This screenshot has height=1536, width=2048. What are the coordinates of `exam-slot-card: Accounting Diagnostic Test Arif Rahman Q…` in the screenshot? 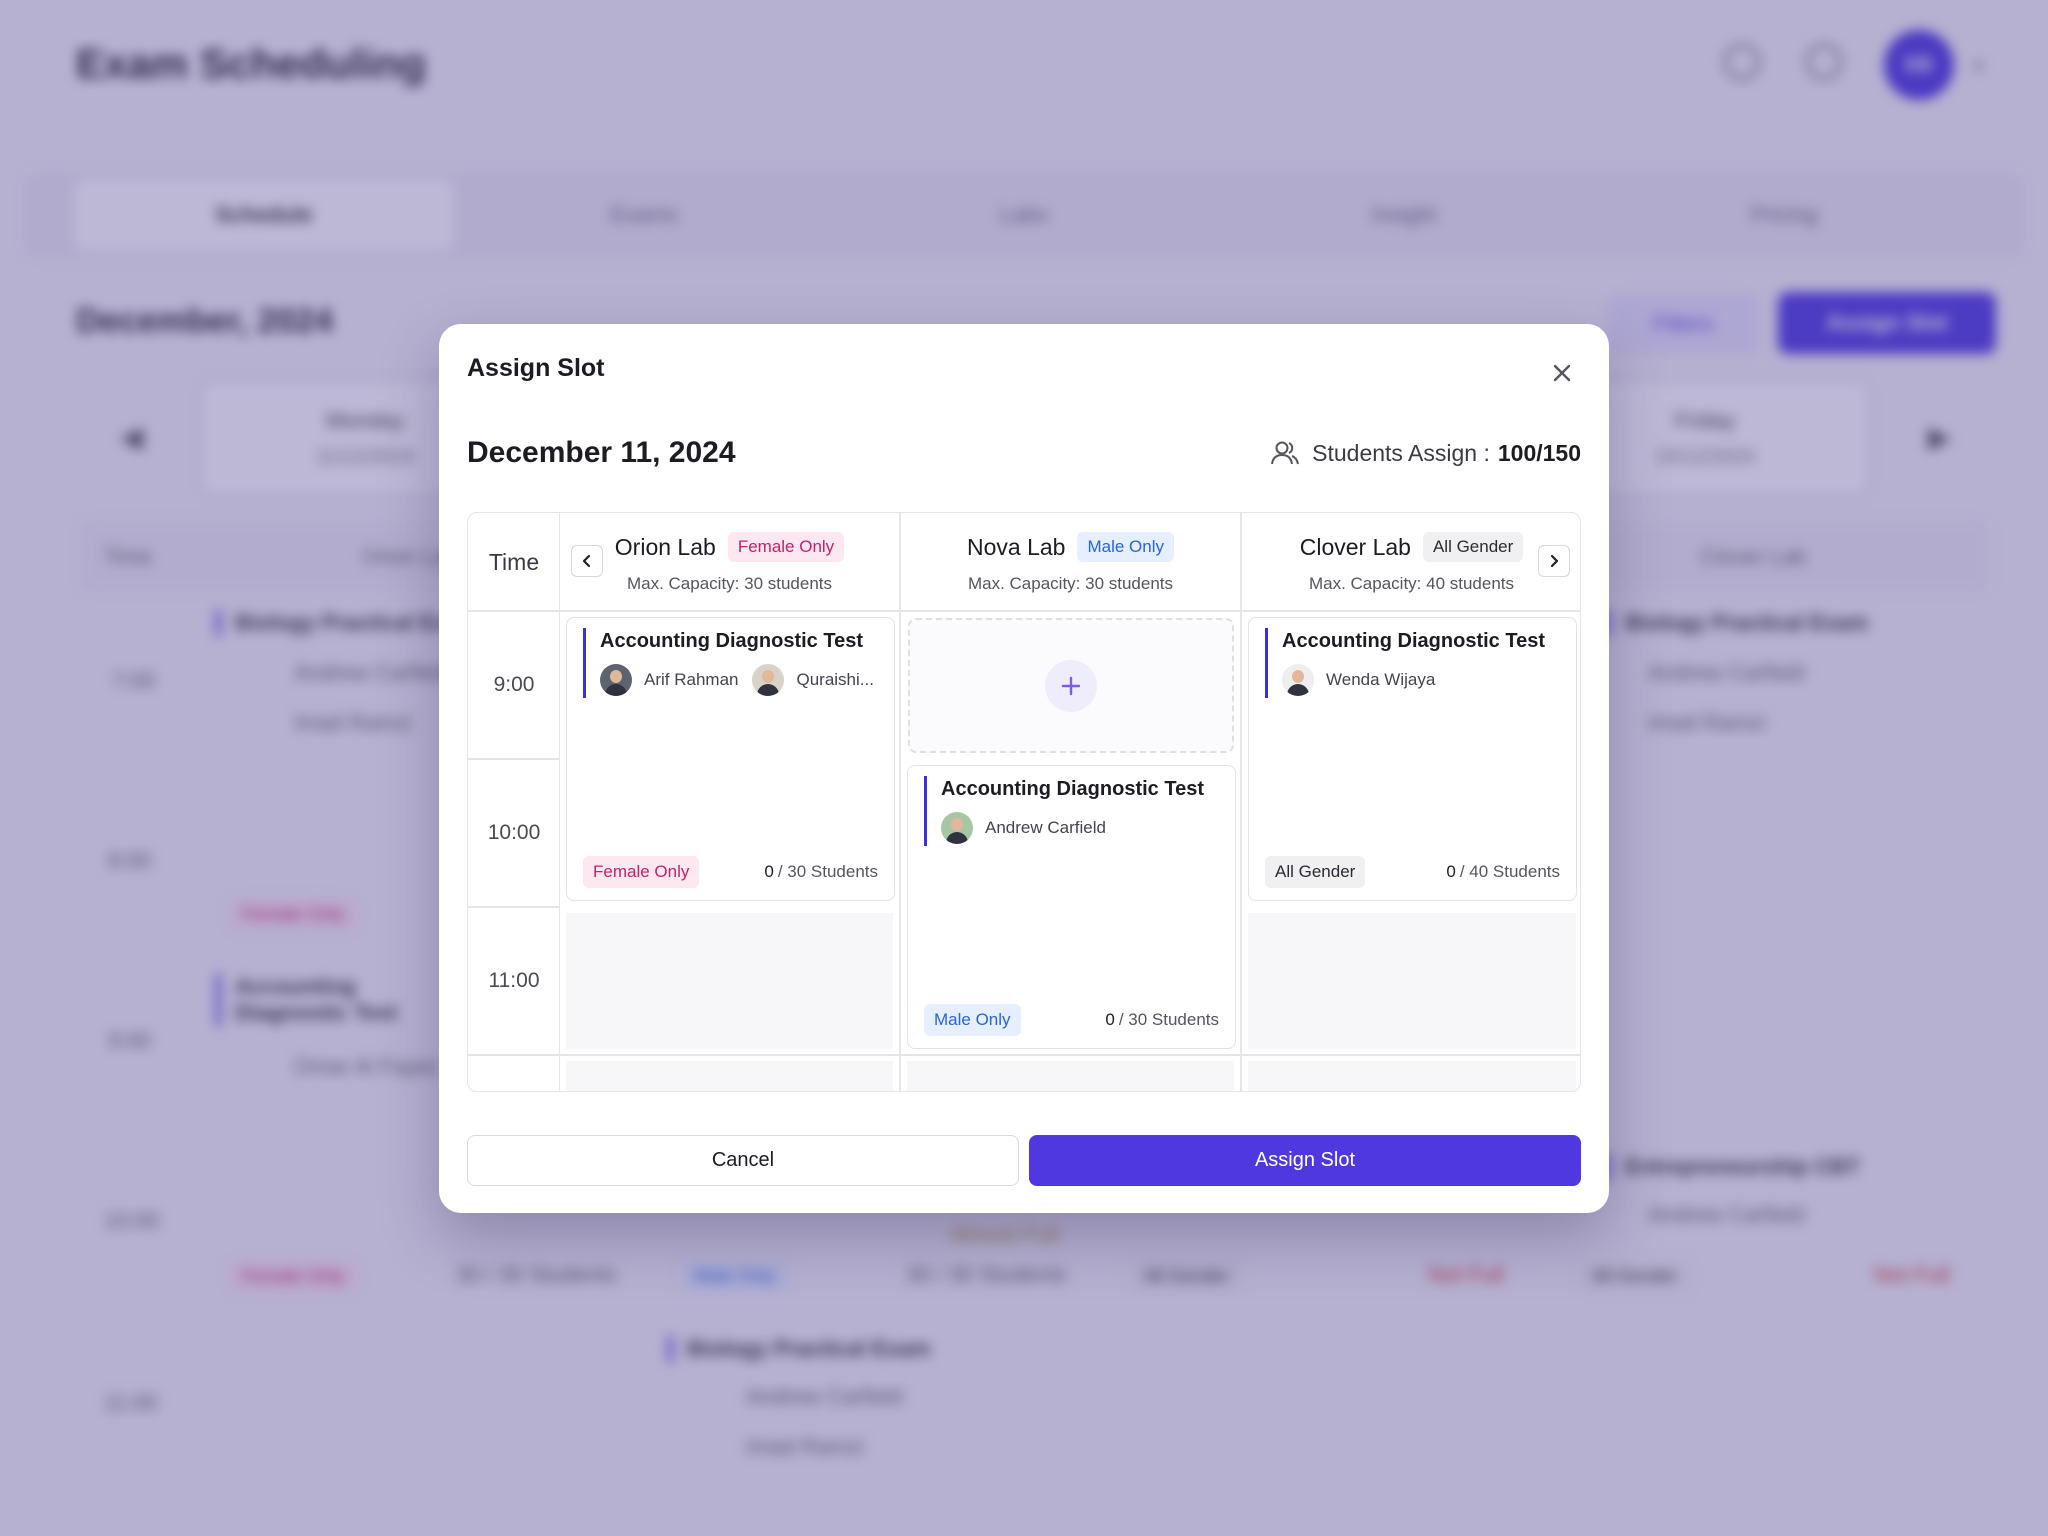 It's located at (730, 759).